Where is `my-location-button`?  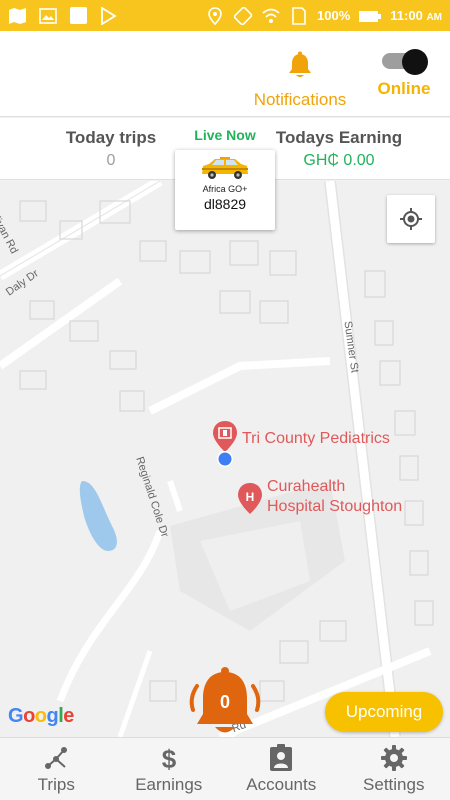 my-location-button is located at coordinates (411, 219).